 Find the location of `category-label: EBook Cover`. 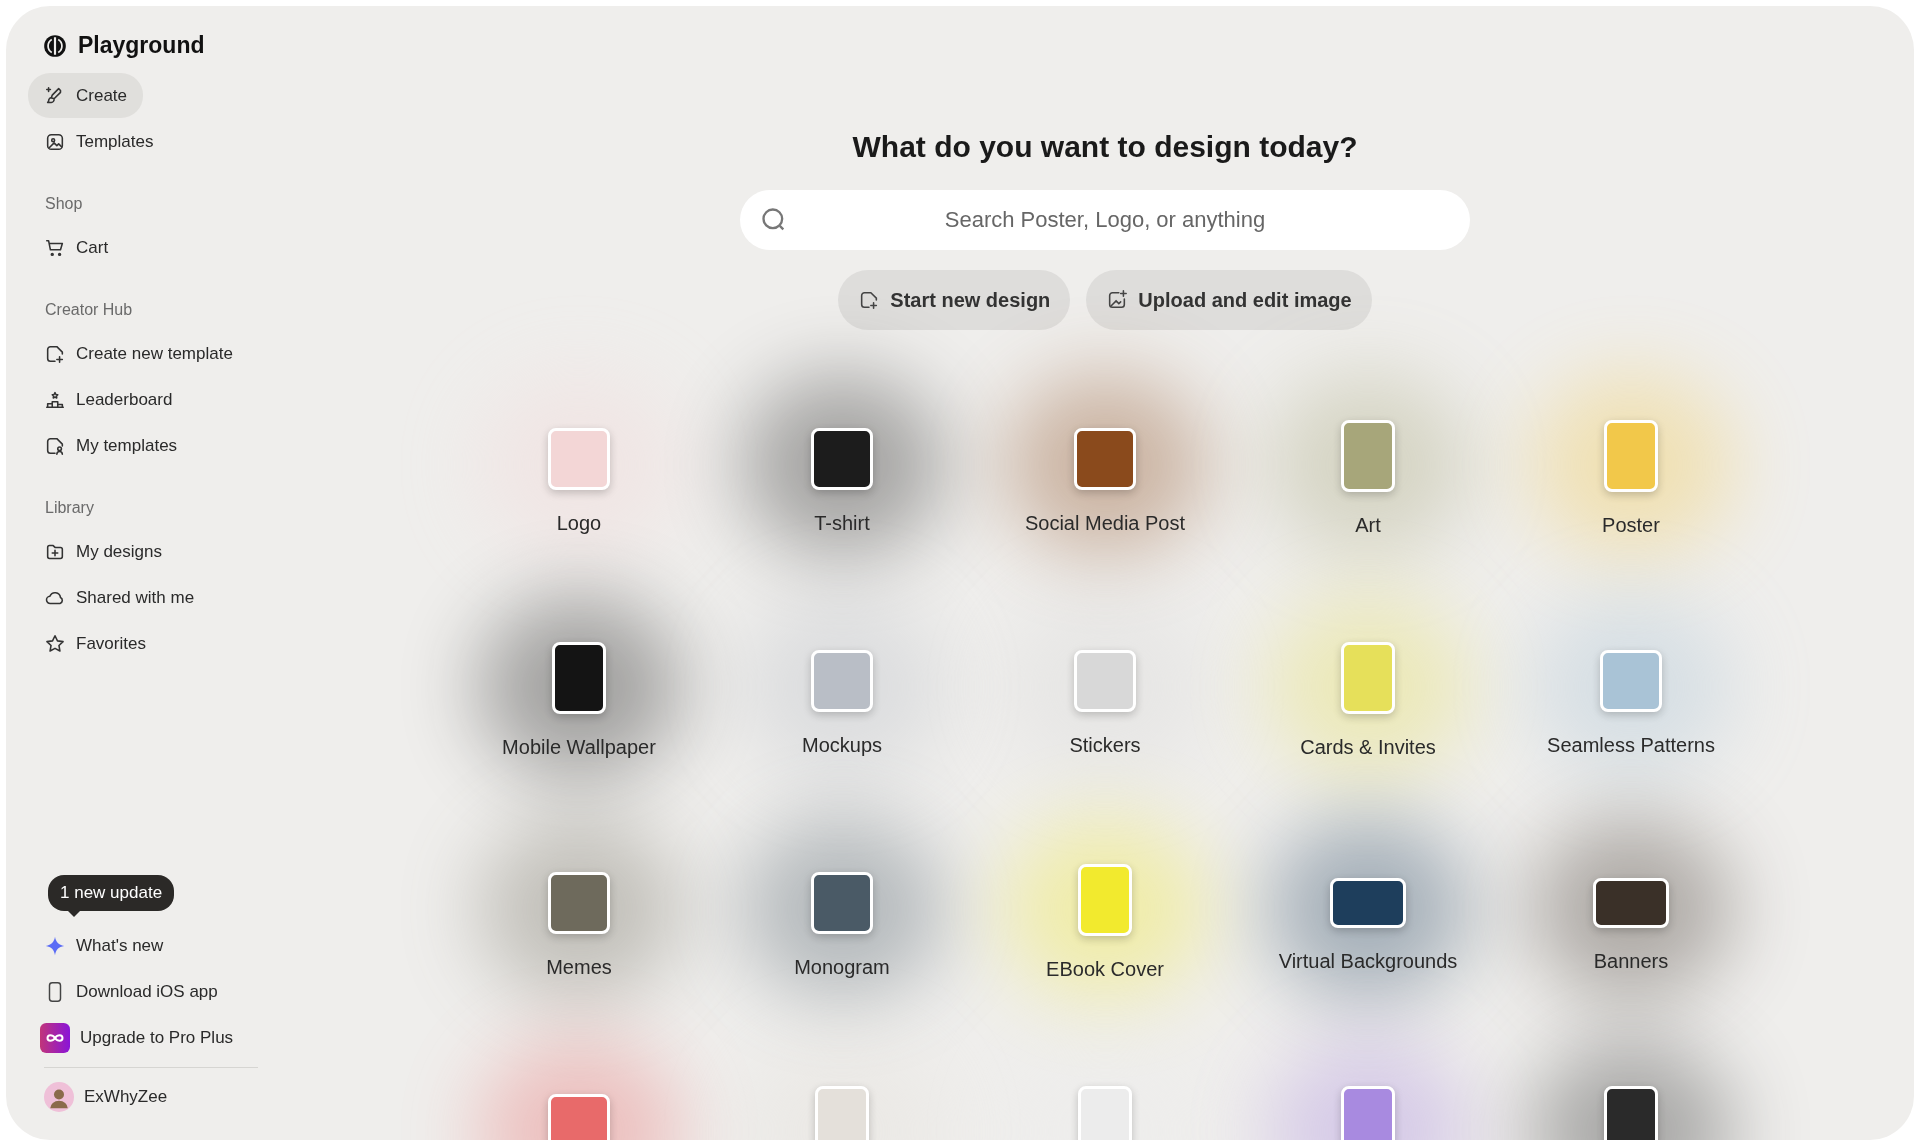

category-label: EBook Cover is located at coordinates (1105, 969).